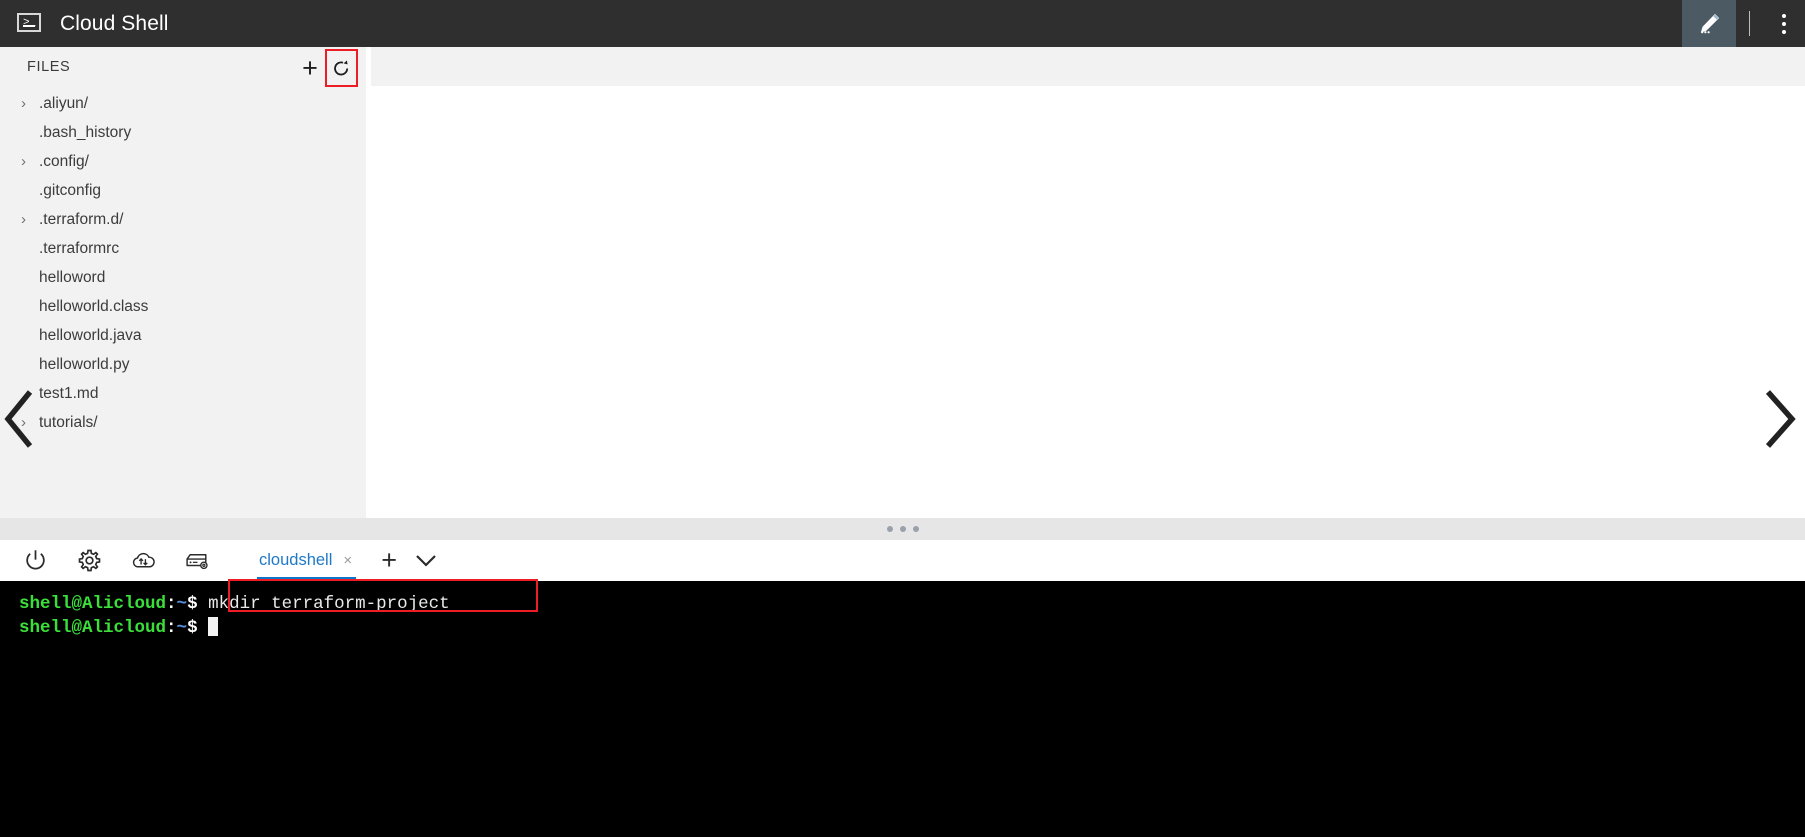 This screenshot has height=837, width=1805. What do you see at coordinates (296, 560) in the screenshot?
I see `tab-label: cloudshell` at bounding box center [296, 560].